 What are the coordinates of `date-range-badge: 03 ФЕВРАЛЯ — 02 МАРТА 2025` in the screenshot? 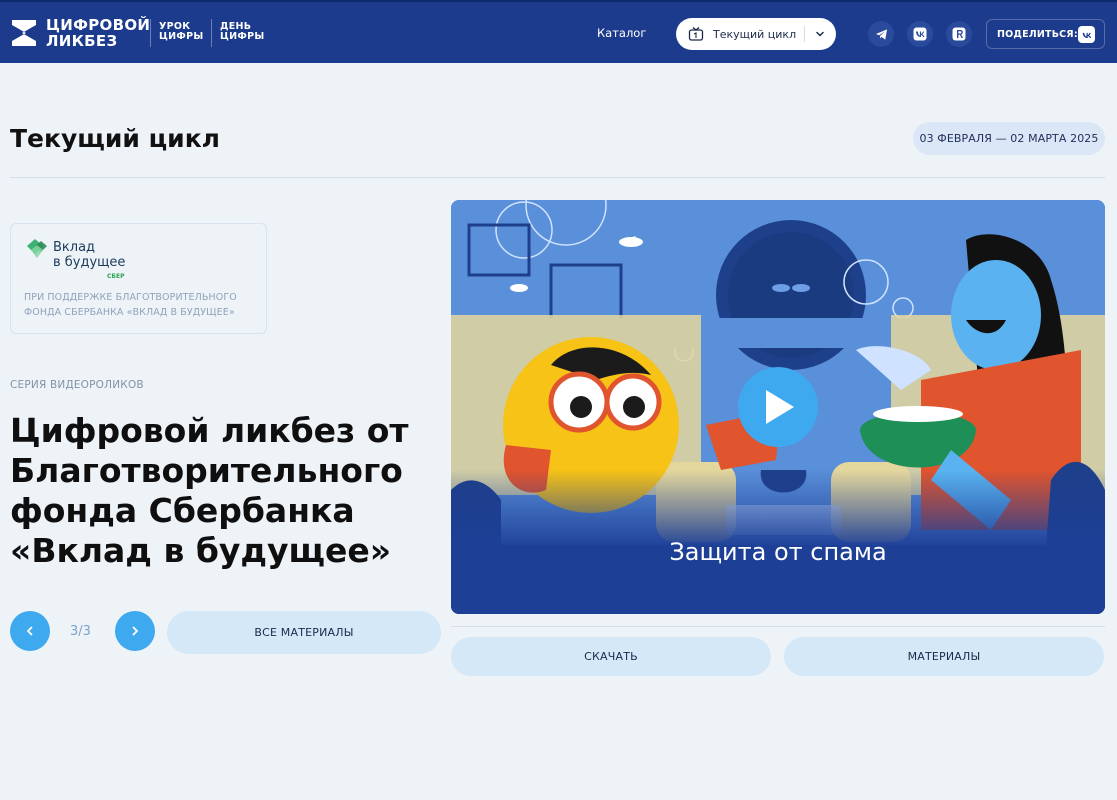 It's located at (1009, 138).